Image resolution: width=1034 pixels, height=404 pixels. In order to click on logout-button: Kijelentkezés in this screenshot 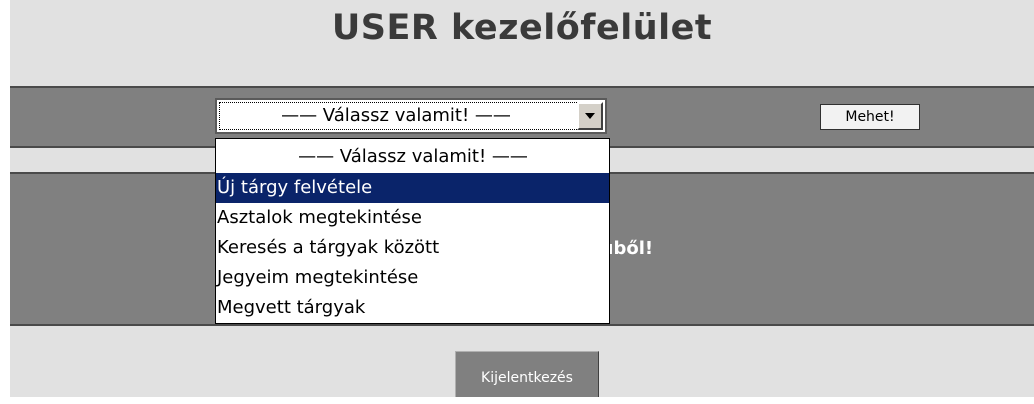, I will do `click(527, 374)`.